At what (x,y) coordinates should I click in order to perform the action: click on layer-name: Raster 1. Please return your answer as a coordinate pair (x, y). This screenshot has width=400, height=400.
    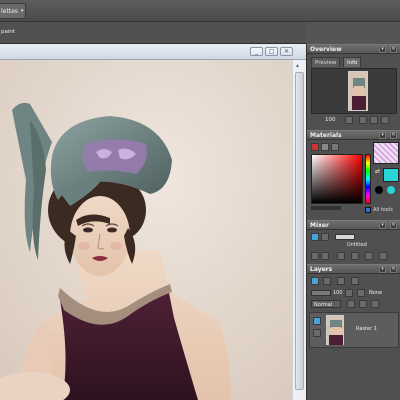
    Looking at the image, I should click on (366, 329).